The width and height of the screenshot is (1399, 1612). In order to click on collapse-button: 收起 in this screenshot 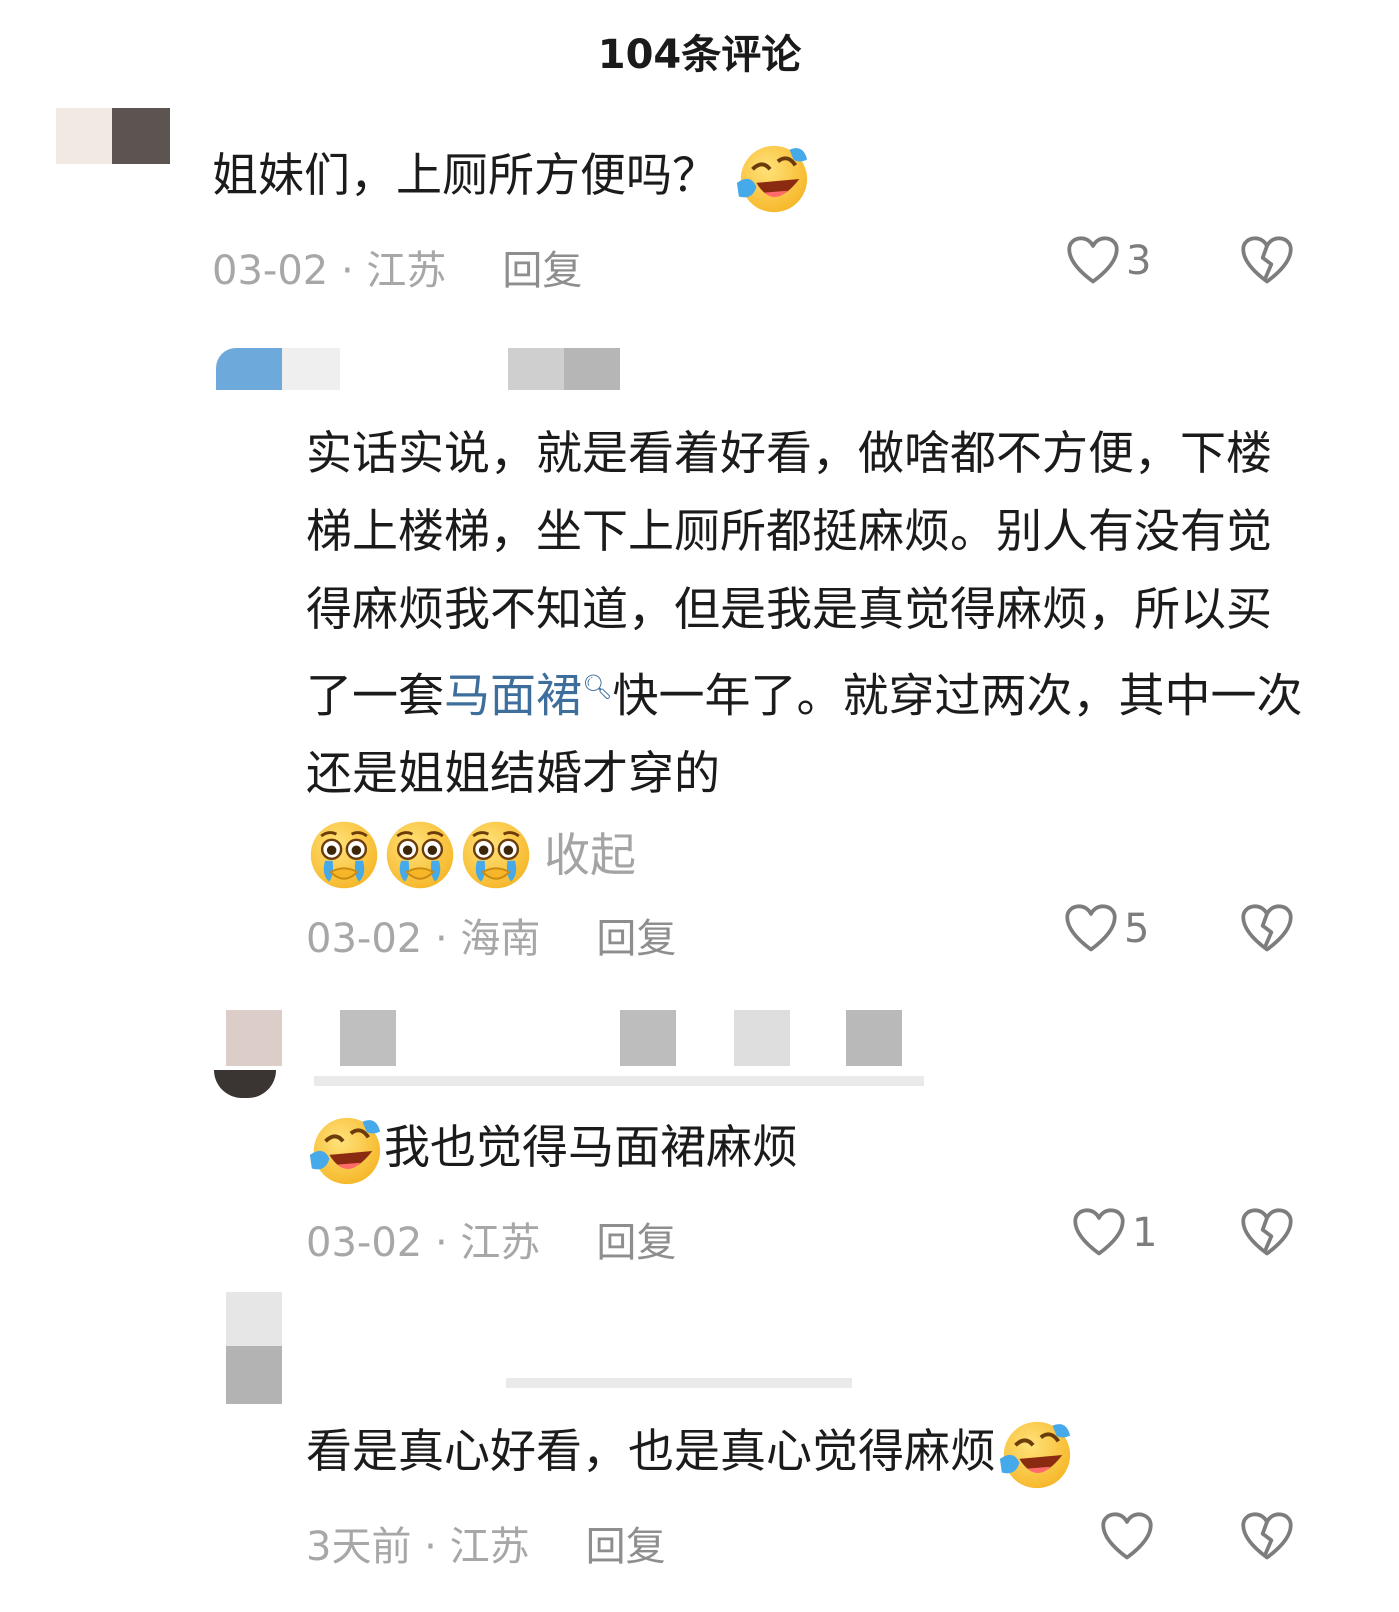, I will do `click(590, 855)`.